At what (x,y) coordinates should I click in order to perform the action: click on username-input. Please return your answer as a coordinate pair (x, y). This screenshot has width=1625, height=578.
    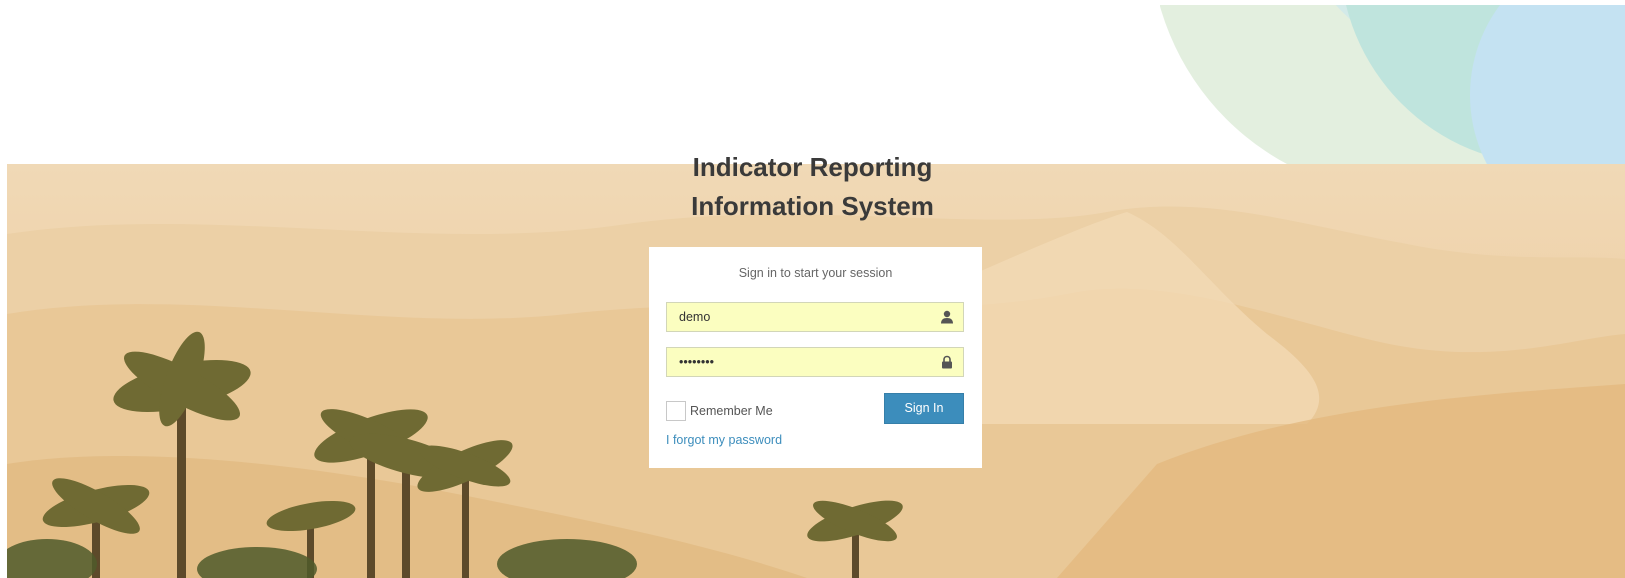
    Looking at the image, I should click on (797, 317).